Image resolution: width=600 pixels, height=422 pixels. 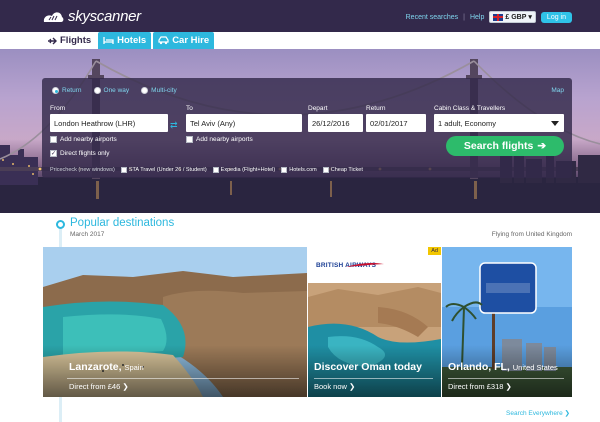 What do you see at coordinates (97, 90) in the screenshot?
I see `radio-one-way-dot` at bounding box center [97, 90].